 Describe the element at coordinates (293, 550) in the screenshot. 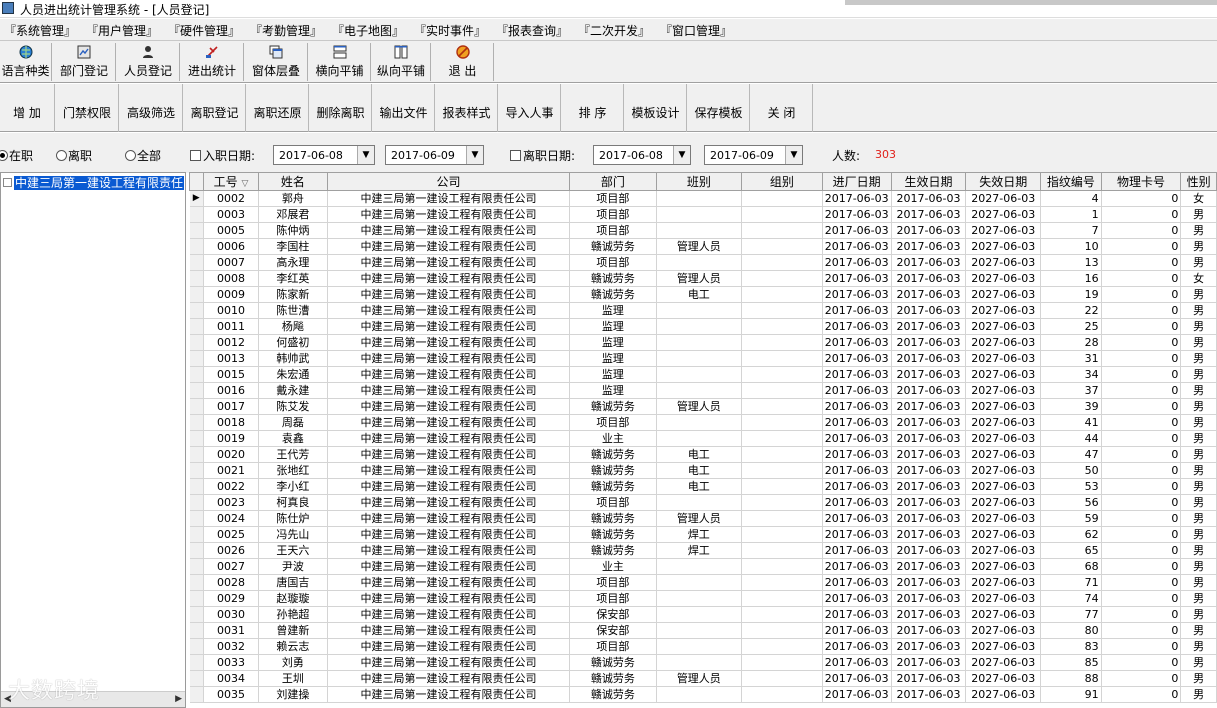

I see `table-cell: 王天六` at that location.